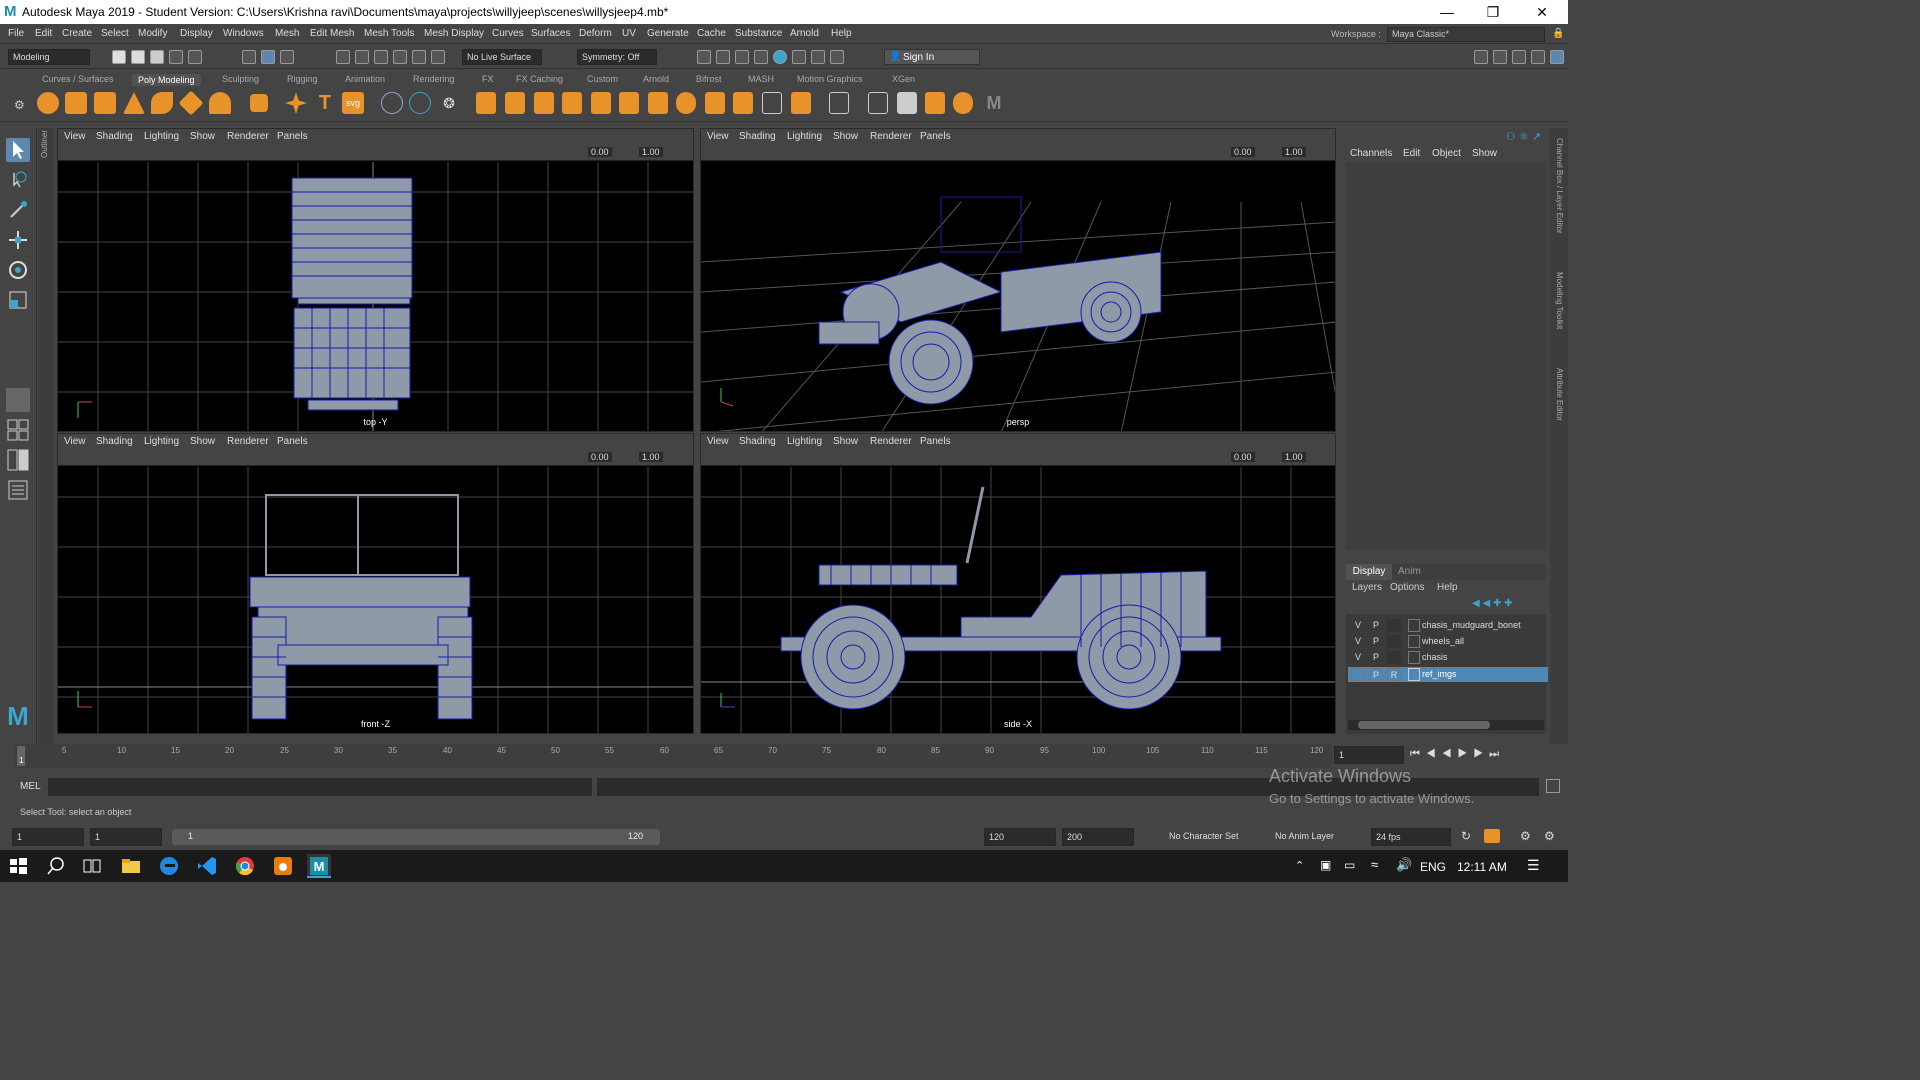  What do you see at coordinates (1433, 867) in the screenshot?
I see `language-indicator: ENG` at bounding box center [1433, 867].